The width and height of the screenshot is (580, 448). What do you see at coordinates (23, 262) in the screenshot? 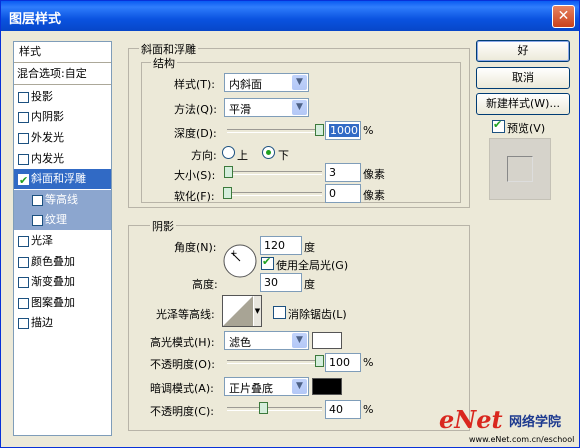
I see `checkbox-color-overlay` at bounding box center [23, 262].